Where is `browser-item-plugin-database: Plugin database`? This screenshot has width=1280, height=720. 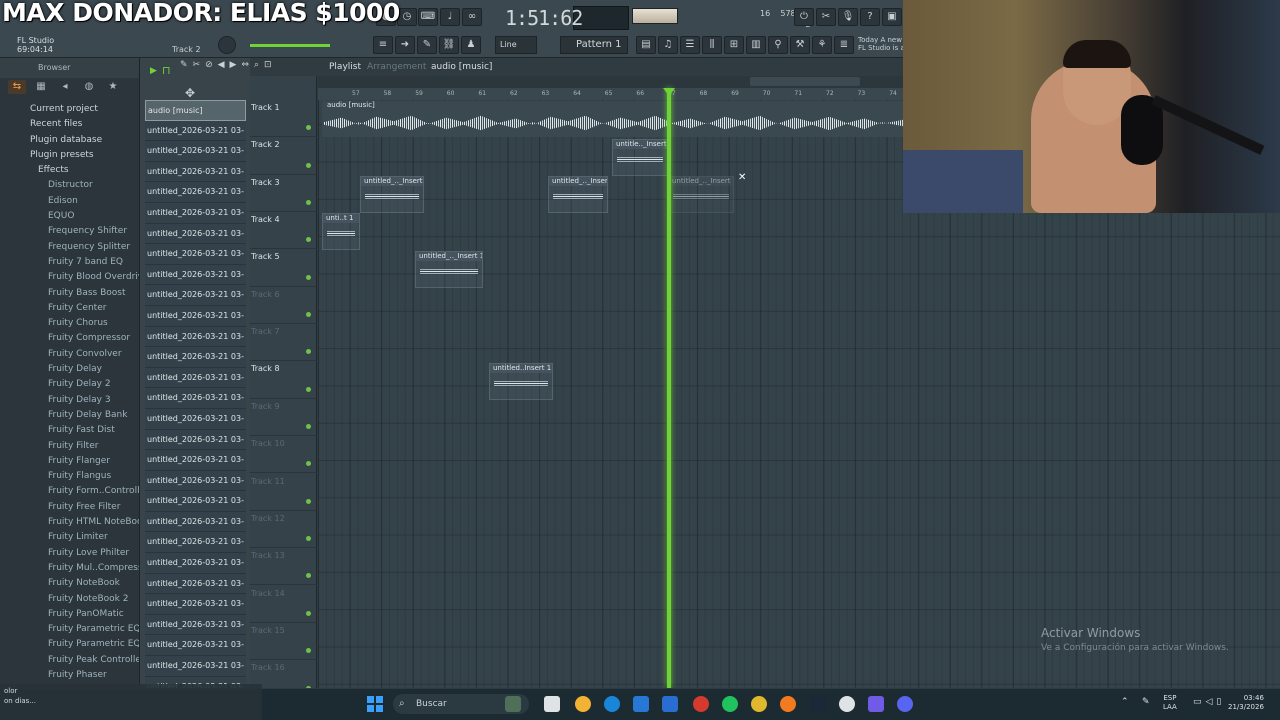 browser-item-plugin-database: Plugin database is located at coordinates (69, 140).